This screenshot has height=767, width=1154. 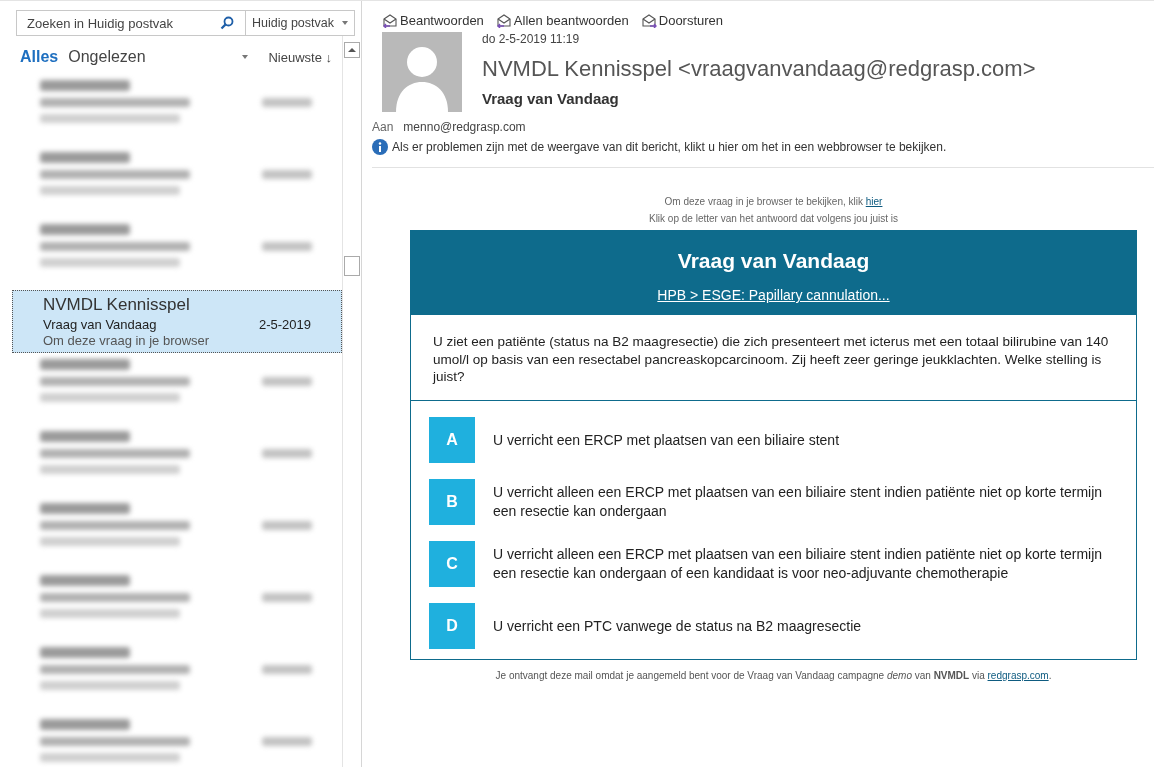 What do you see at coordinates (351, 401) in the screenshot?
I see `scrollbar` at bounding box center [351, 401].